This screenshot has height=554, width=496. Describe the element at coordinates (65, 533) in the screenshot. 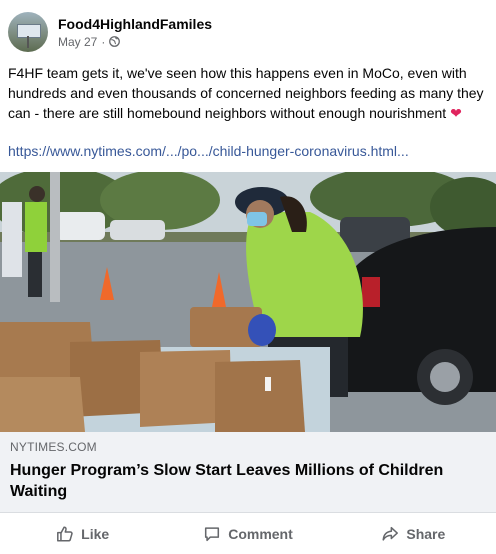

I see `thumbs-up-icon` at that location.